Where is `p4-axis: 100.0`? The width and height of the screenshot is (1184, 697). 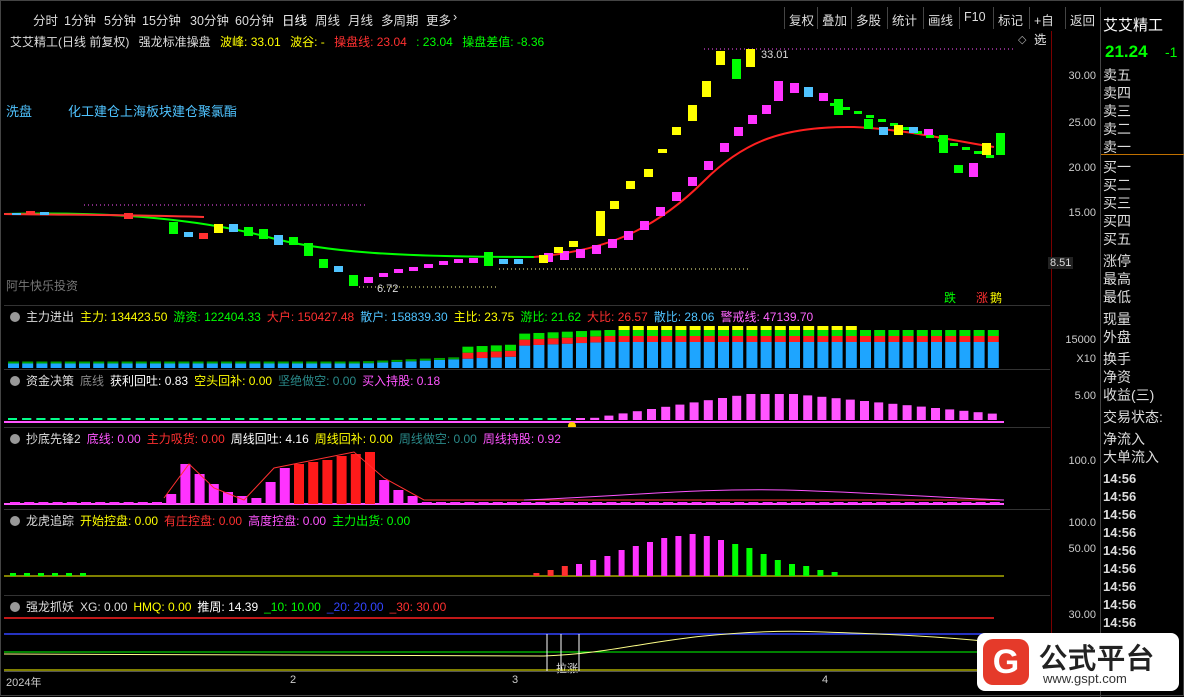 p4-axis: 100.0 is located at coordinates (1075, 468).